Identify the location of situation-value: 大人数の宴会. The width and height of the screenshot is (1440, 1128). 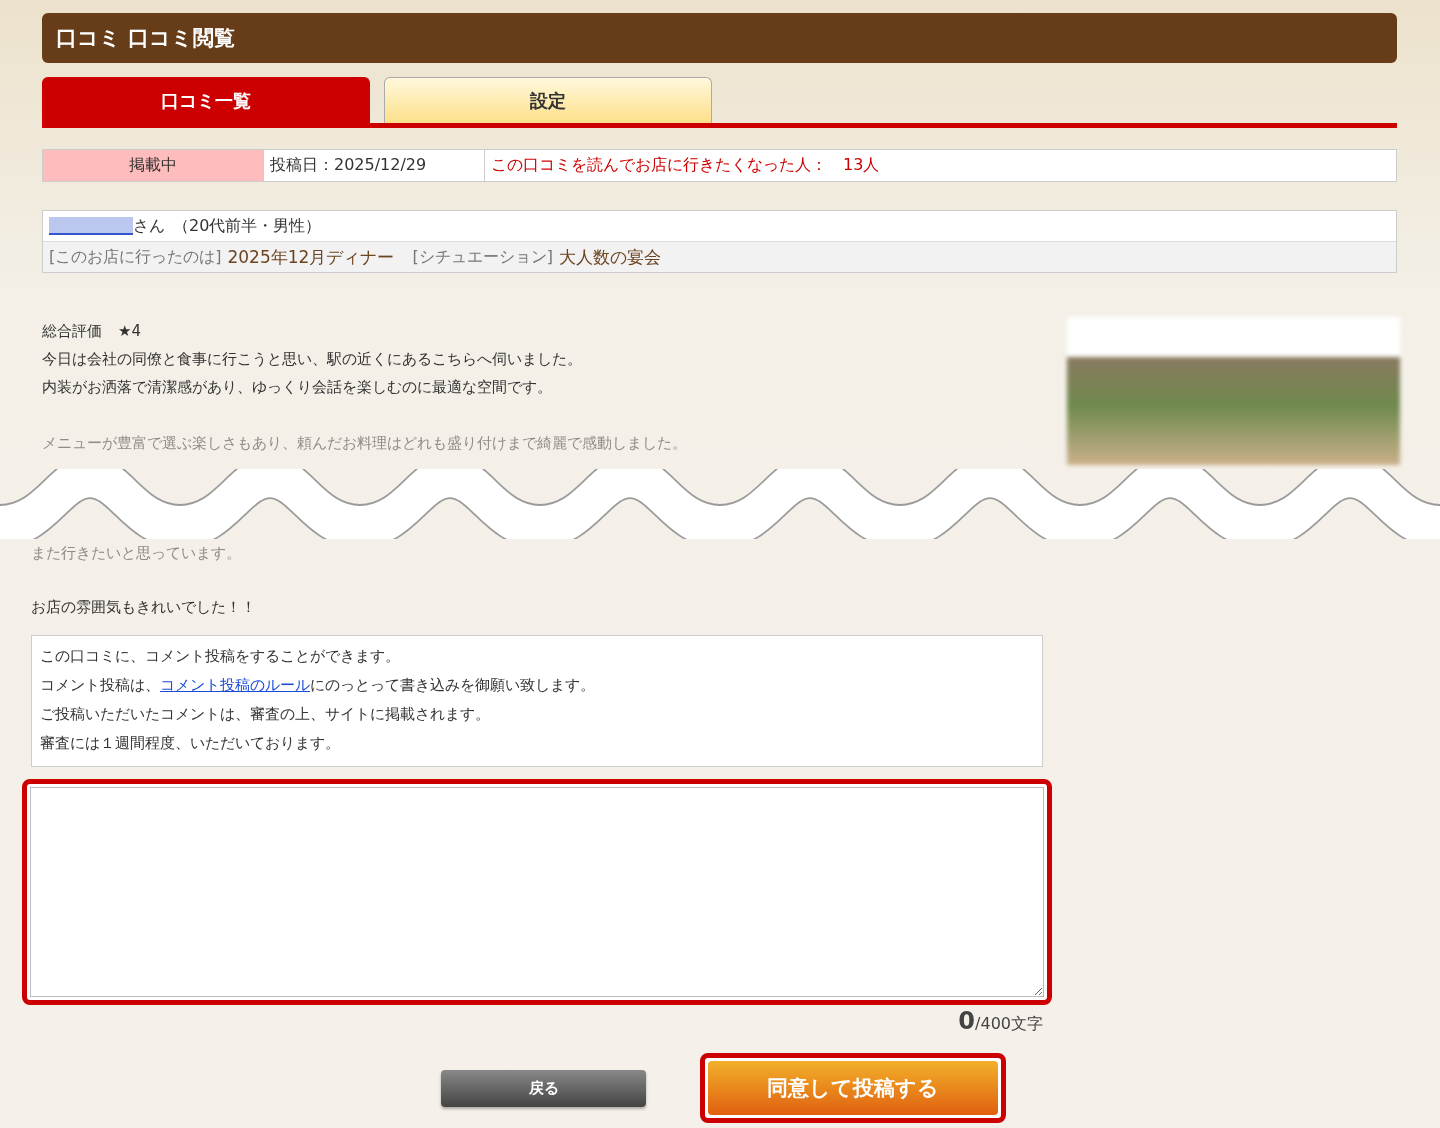
(609, 257).